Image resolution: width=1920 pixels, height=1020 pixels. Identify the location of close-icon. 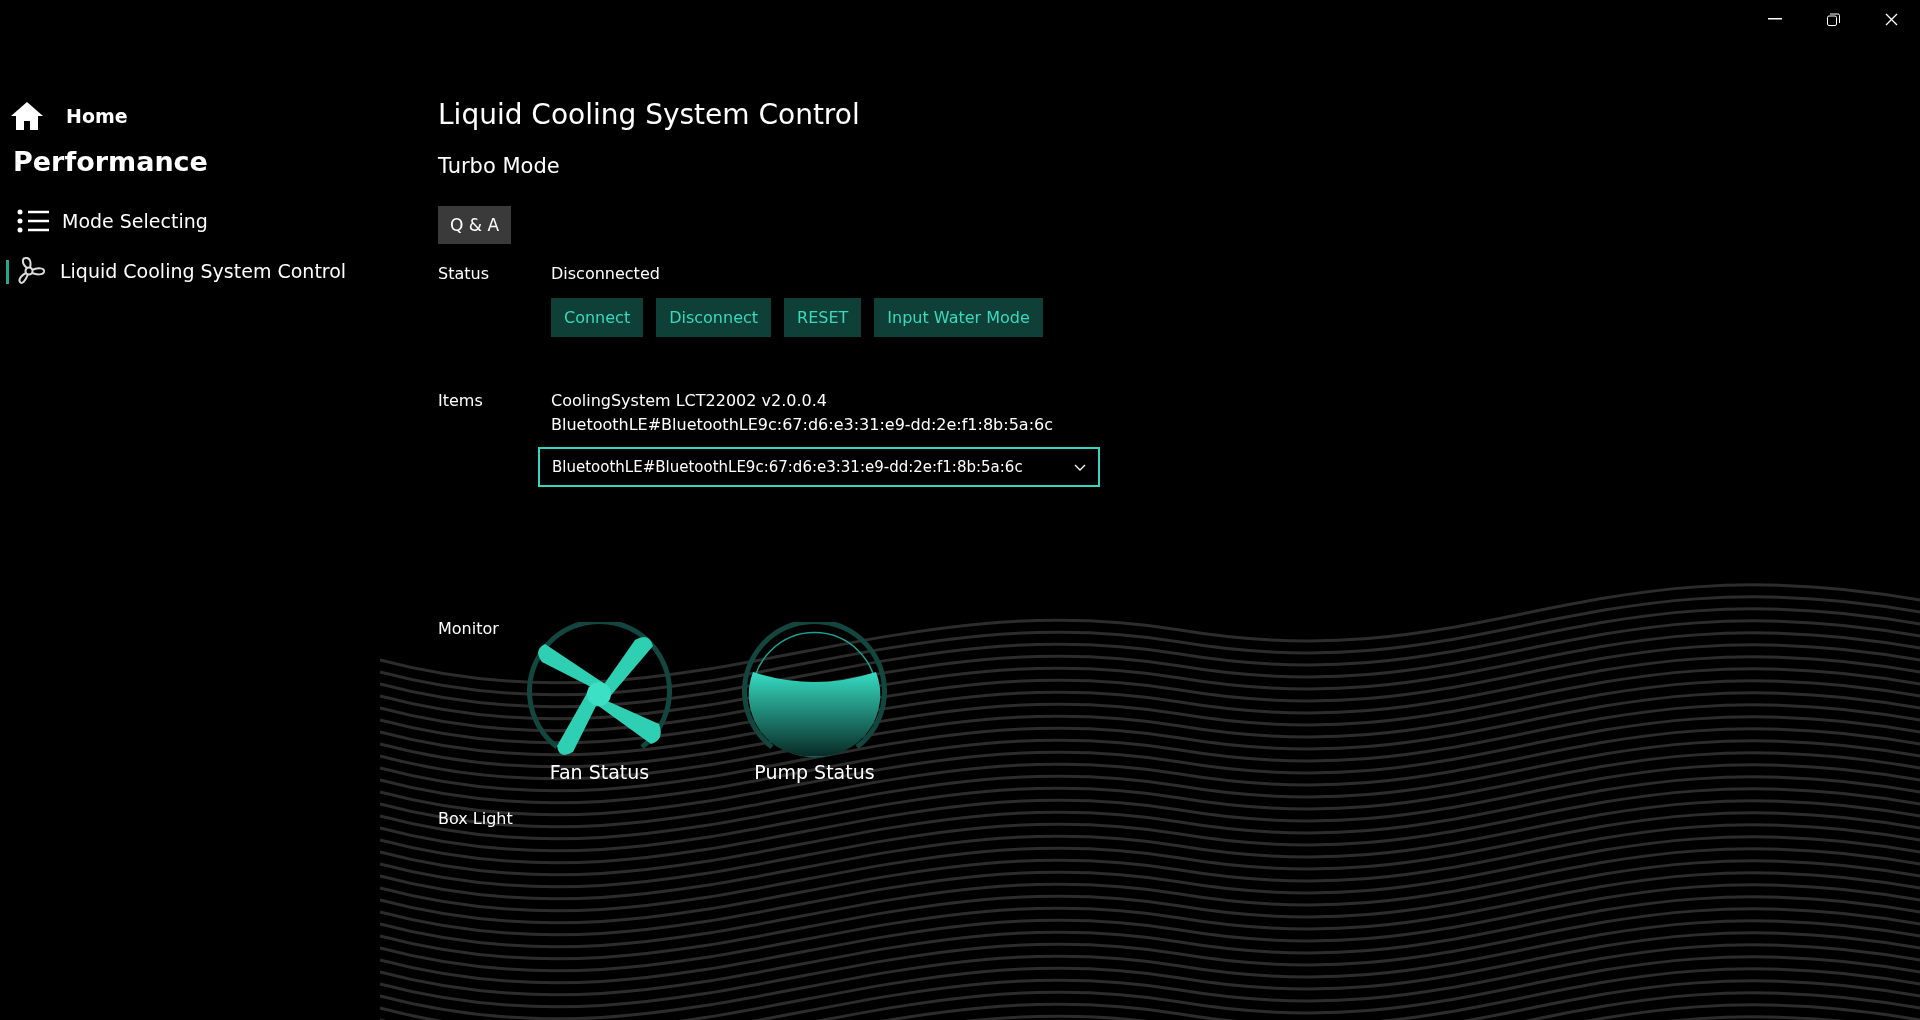
(1891, 19).